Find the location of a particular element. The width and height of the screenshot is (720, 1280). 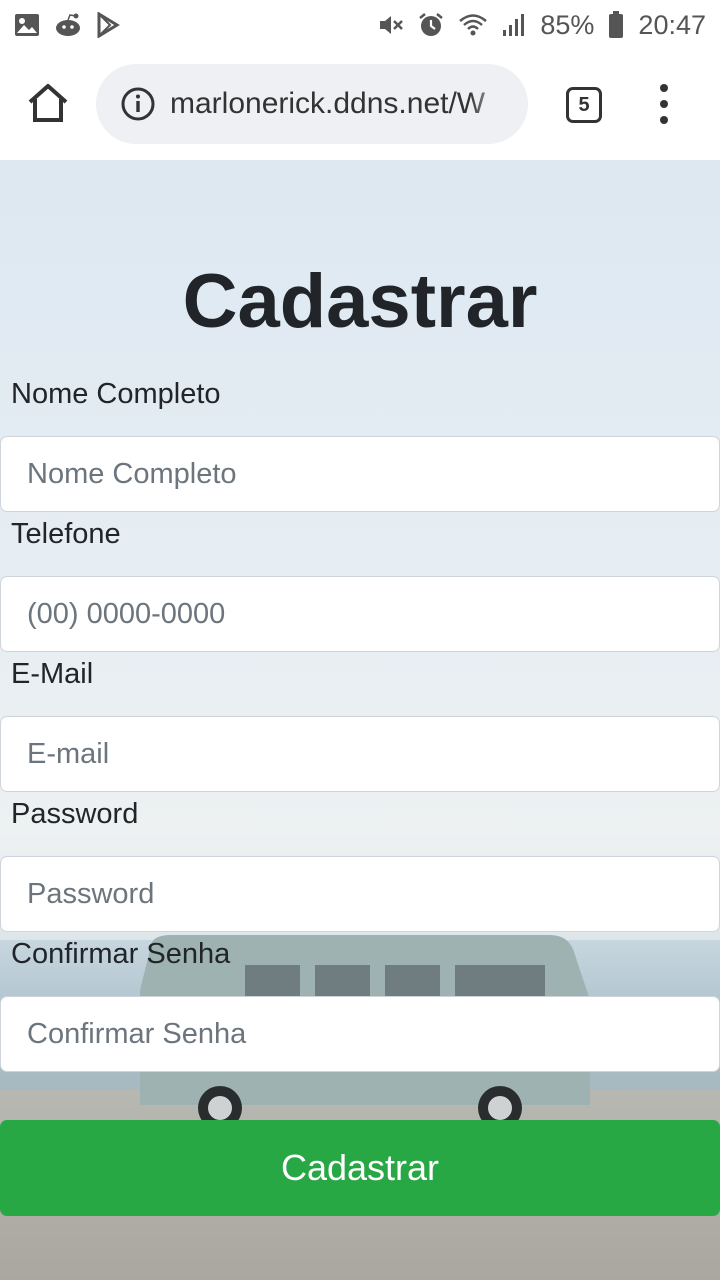

status-bar: 85% 20:47 is located at coordinates (360, 25).